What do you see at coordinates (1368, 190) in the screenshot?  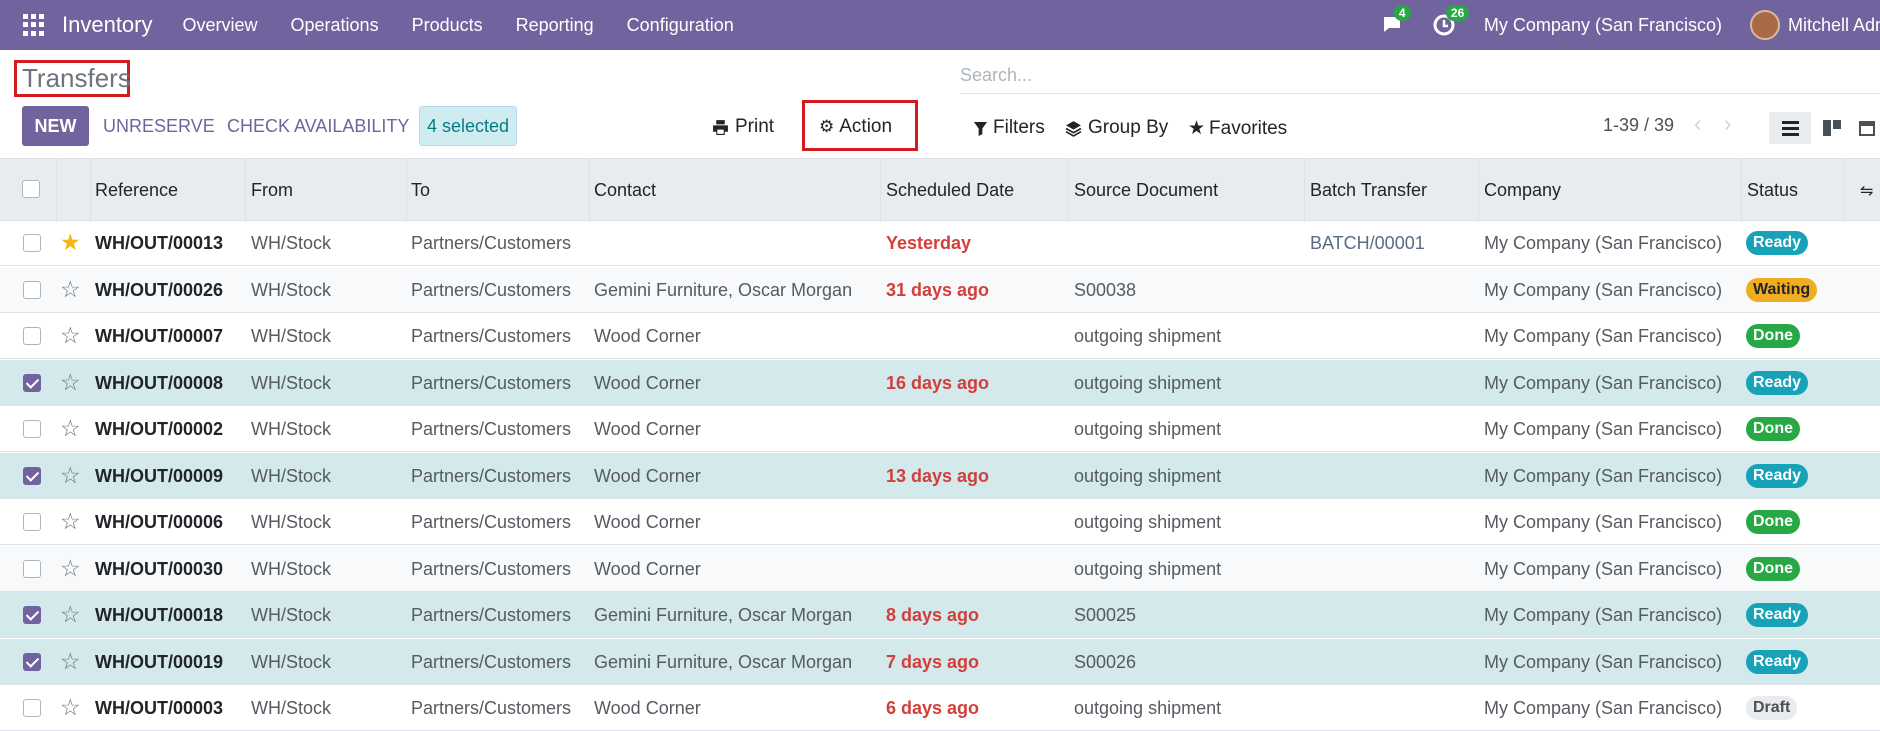 I see `column-header-batch-transfer: Batch Transfer` at bounding box center [1368, 190].